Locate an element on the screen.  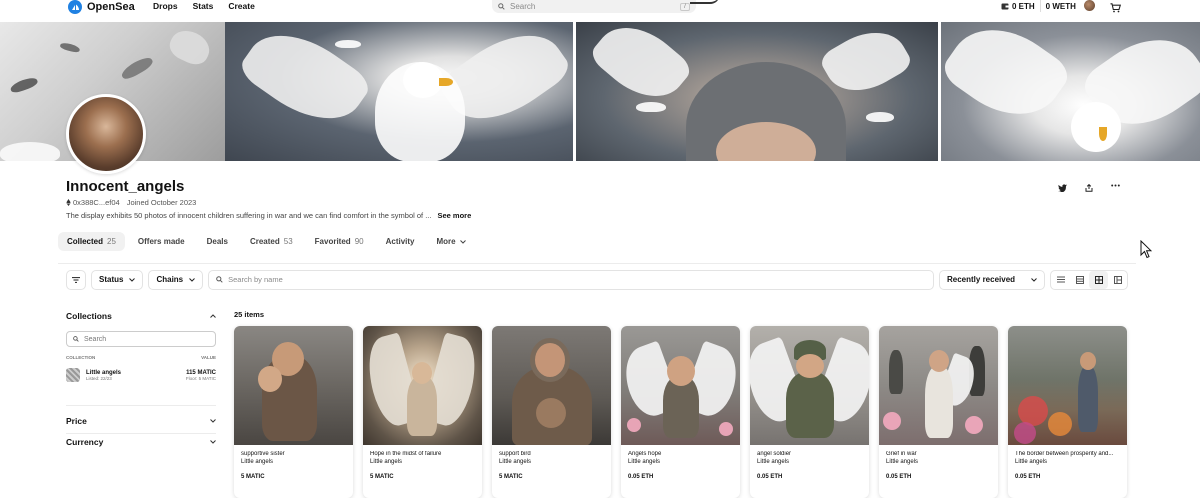
tab-favorited: Favorited 90 is located at coordinates (339, 241).